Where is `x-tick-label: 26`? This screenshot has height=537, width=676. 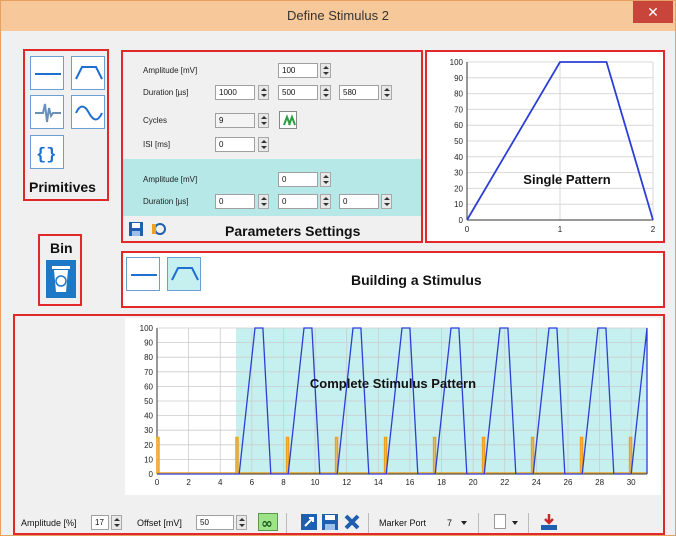 x-tick-label: 26 is located at coordinates (568, 482).